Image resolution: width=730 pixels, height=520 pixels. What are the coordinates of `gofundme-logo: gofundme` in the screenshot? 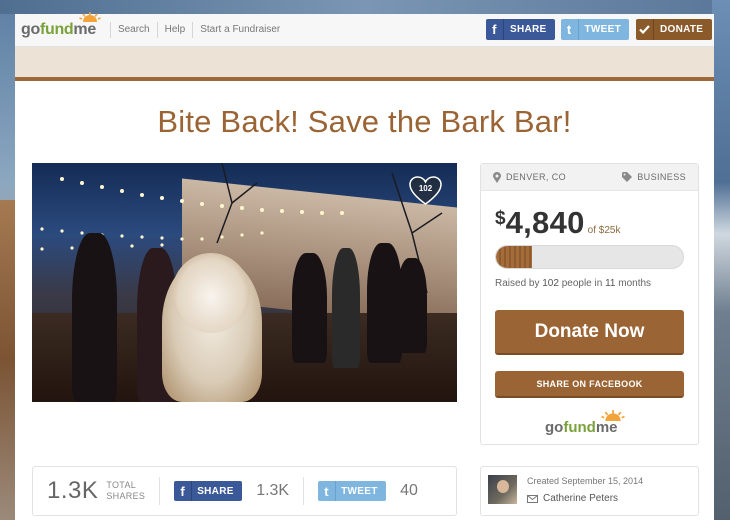 It's located at (61, 25).